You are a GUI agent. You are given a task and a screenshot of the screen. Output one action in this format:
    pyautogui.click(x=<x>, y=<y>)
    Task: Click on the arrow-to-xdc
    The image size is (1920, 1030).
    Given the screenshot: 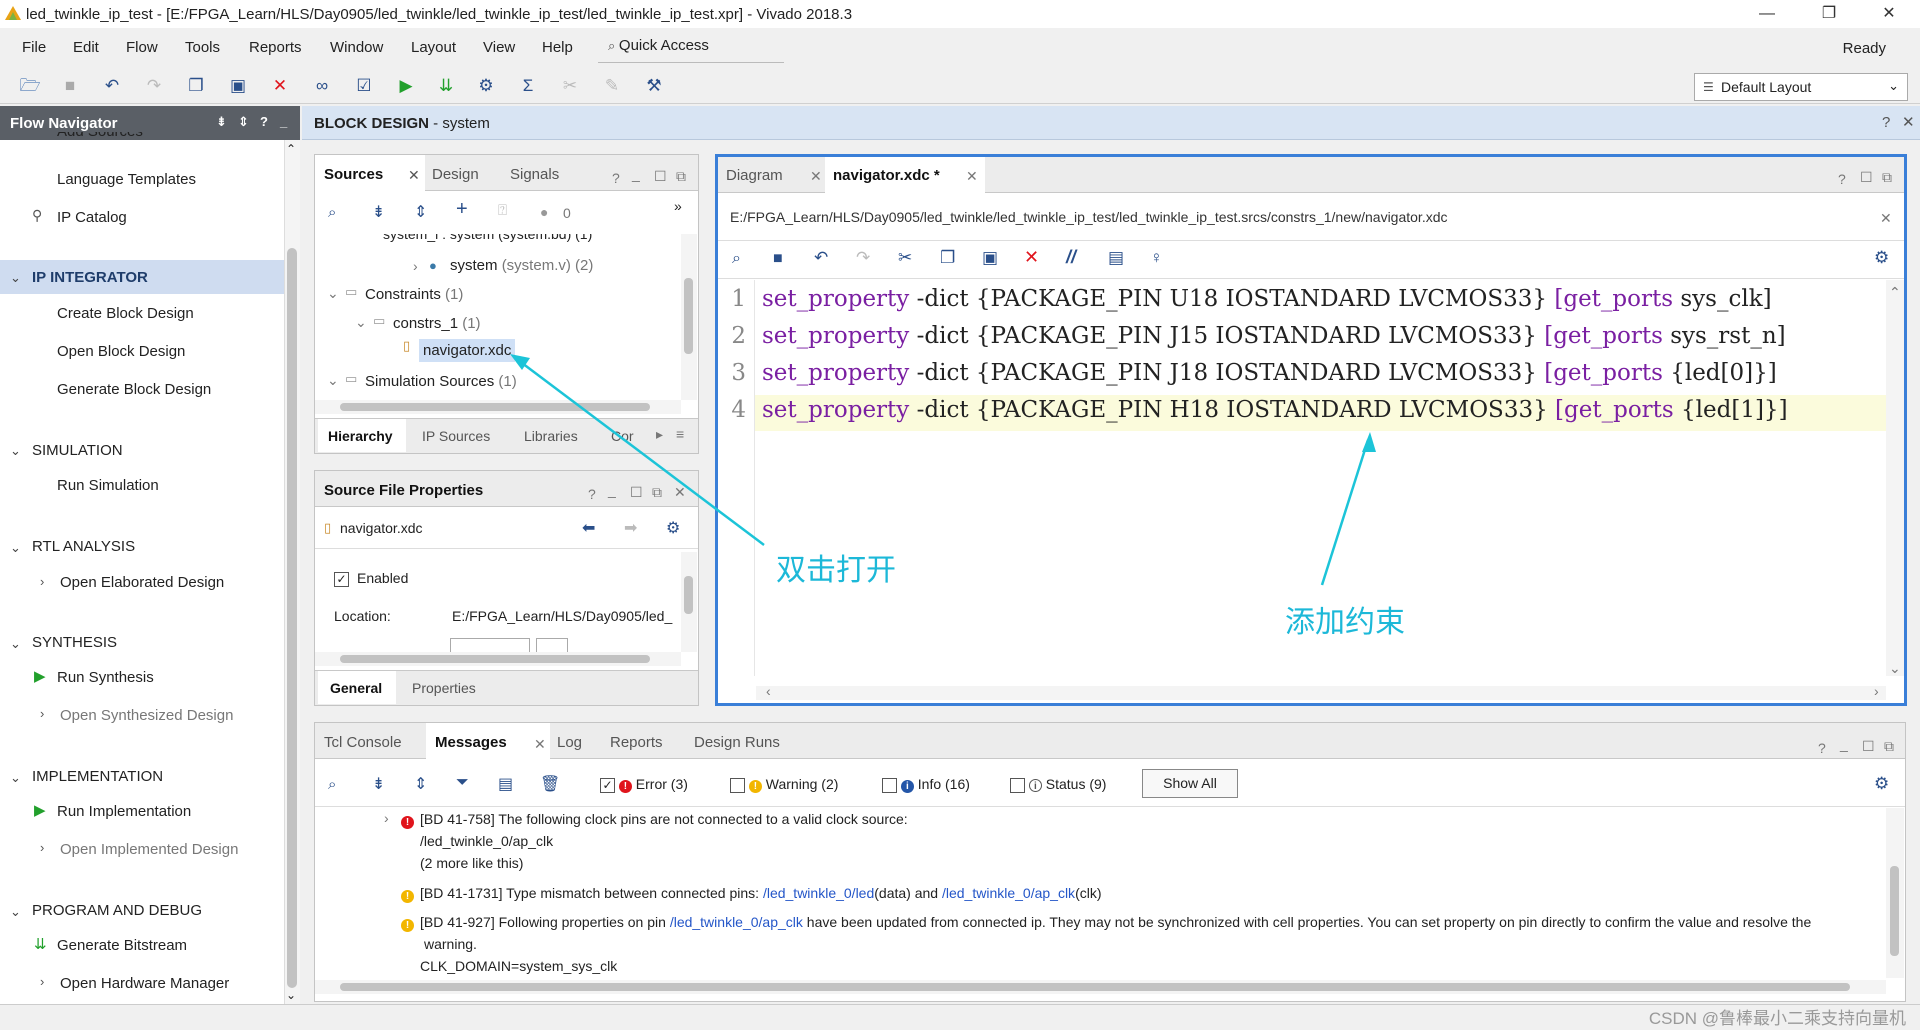 What is the action you would take?
    pyautogui.click(x=641, y=452)
    